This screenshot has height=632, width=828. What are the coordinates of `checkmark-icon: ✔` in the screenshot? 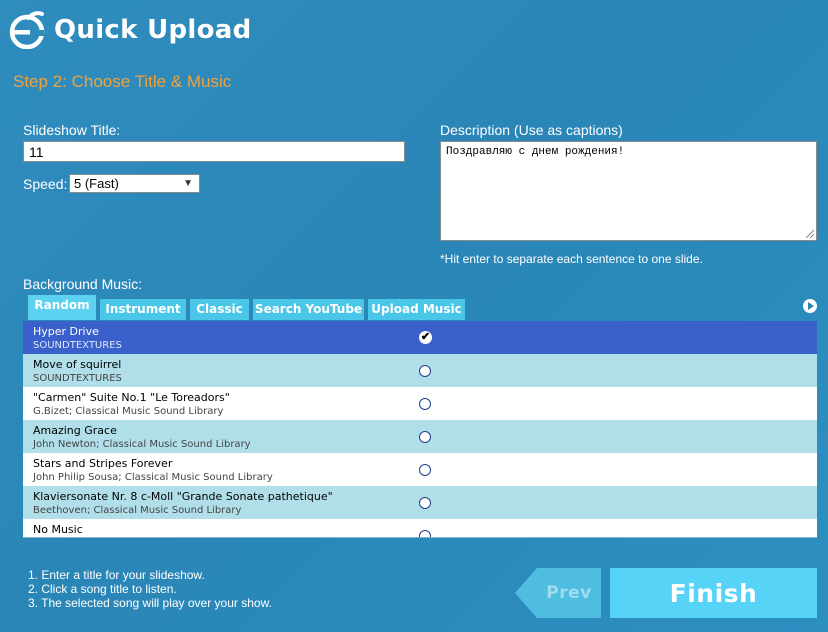 It's located at (425, 337).